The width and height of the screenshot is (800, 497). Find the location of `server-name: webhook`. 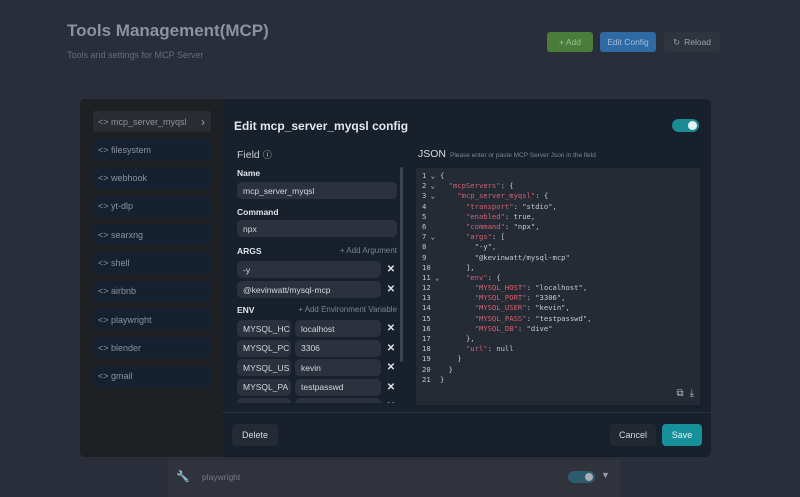

server-name: webhook is located at coordinates (129, 178).